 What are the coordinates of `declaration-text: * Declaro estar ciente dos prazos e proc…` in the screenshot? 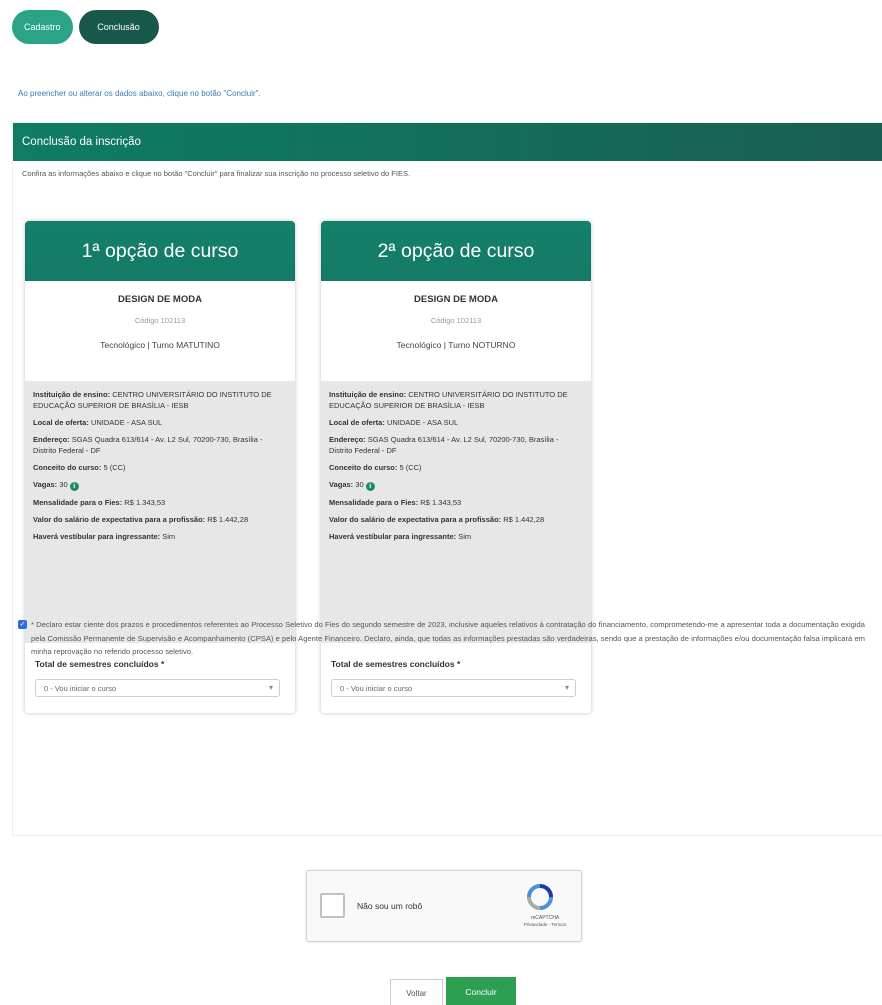 It's located at (448, 638).